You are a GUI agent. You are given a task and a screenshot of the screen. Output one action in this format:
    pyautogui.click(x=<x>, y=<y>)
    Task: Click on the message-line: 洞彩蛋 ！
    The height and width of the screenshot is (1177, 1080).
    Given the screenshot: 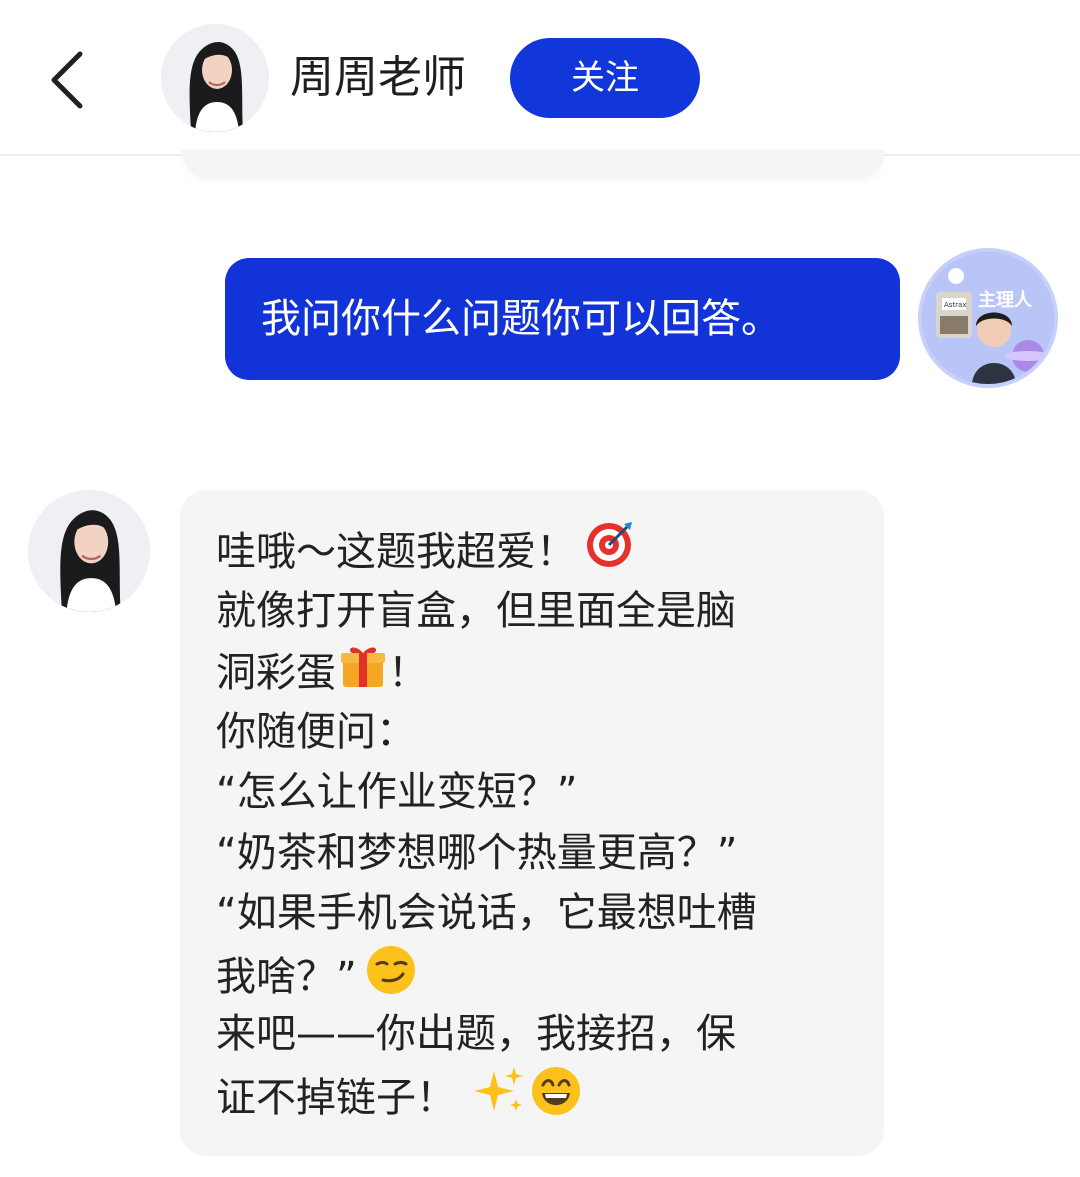 What is the action you would take?
    pyautogui.click(x=530, y=671)
    